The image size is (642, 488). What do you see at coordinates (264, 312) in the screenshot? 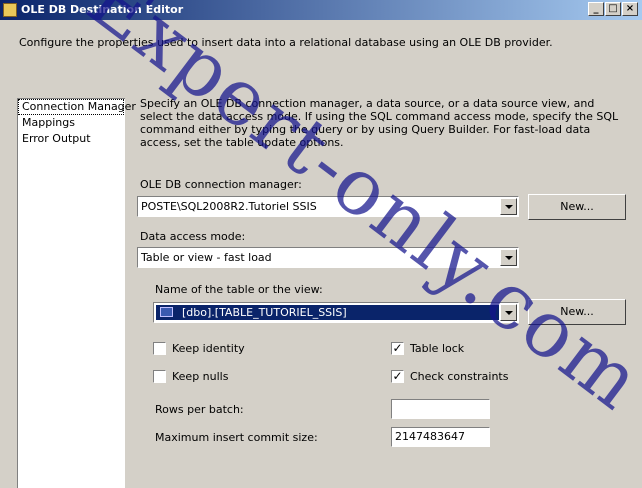
I see `table-name-value: [dbo].[TABLE_TUTORIEL_SSIS]` at bounding box center [264, 312].